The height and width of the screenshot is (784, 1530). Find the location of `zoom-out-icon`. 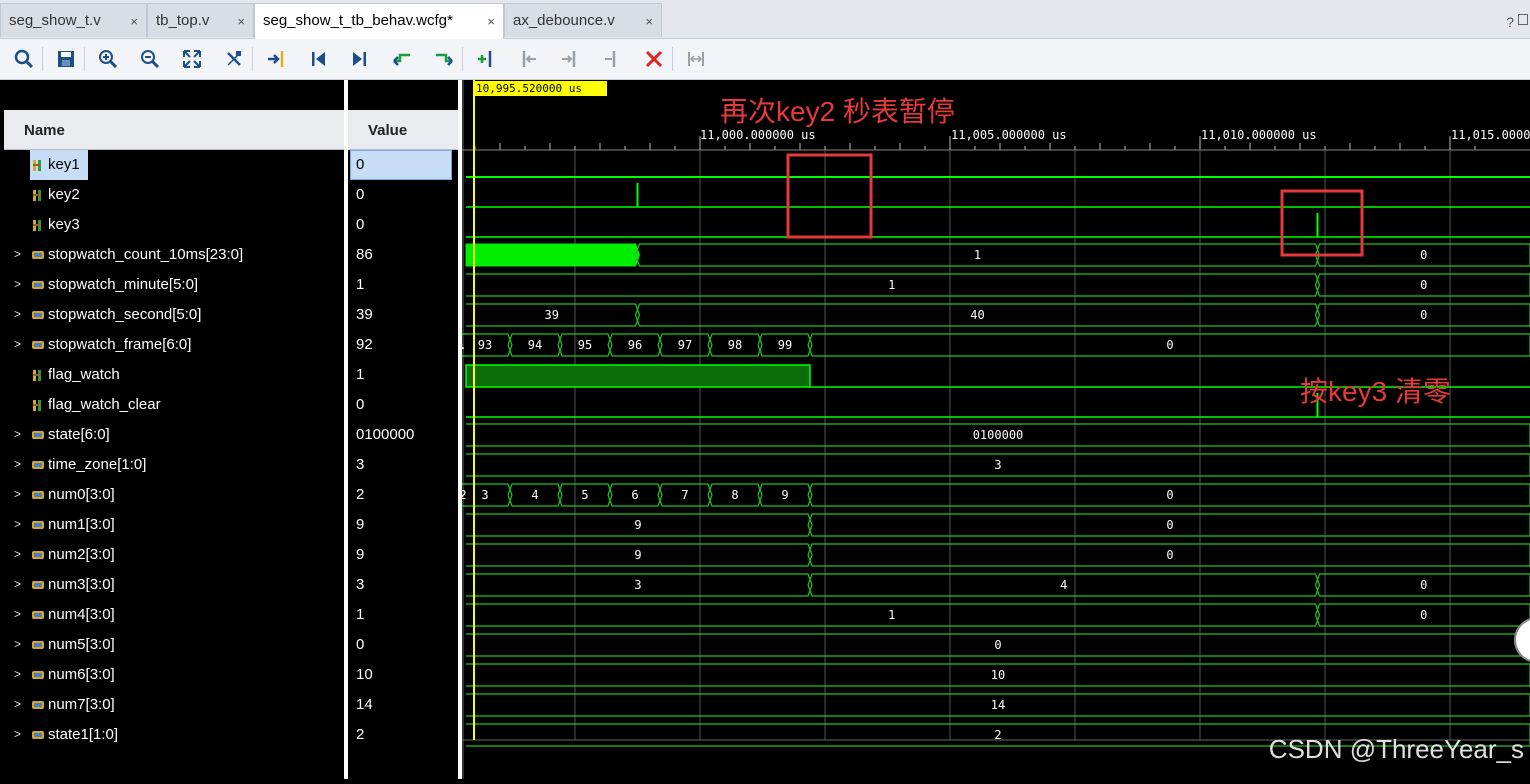

zoom-out-icon is located at coordinates (150, 59).